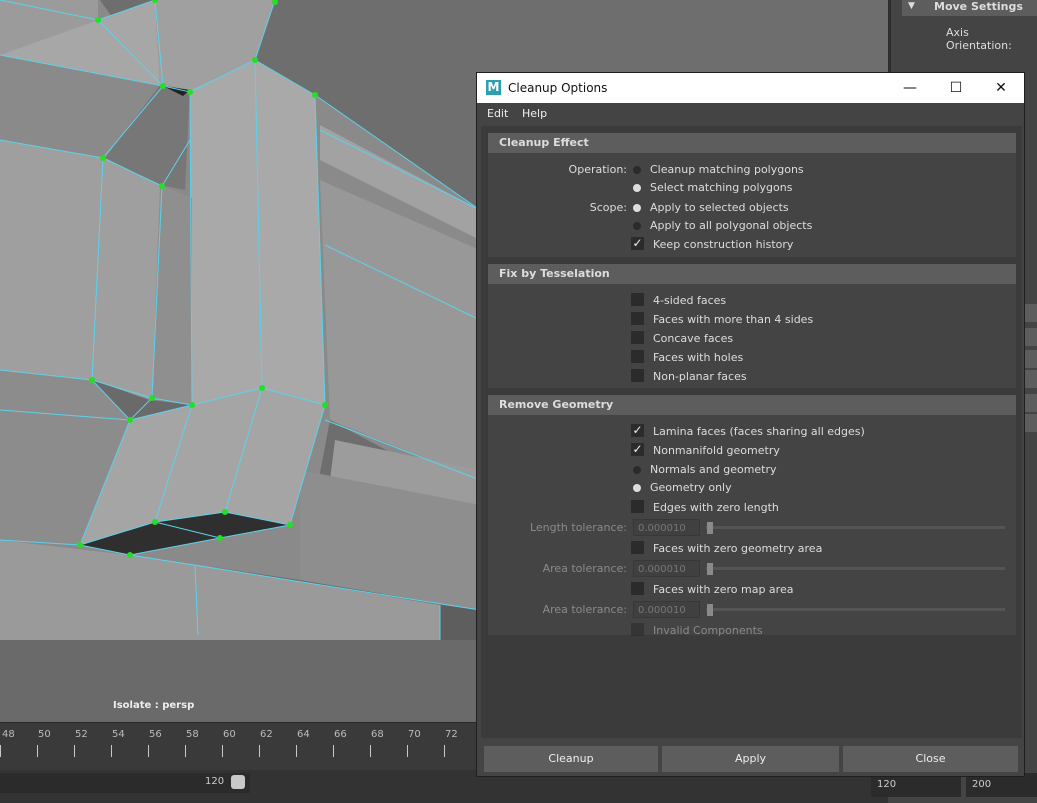 The image size is (1037, 803). Describe the element at coordinates (377, 734) in the screenshot. I see `tick-label: 68` at that location.